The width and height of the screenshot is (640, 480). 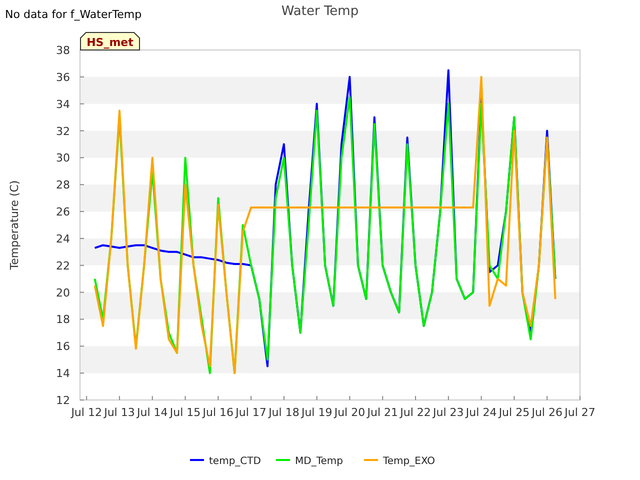 I want to click on chart-title: Water Temp, so click(x=320, y=11).